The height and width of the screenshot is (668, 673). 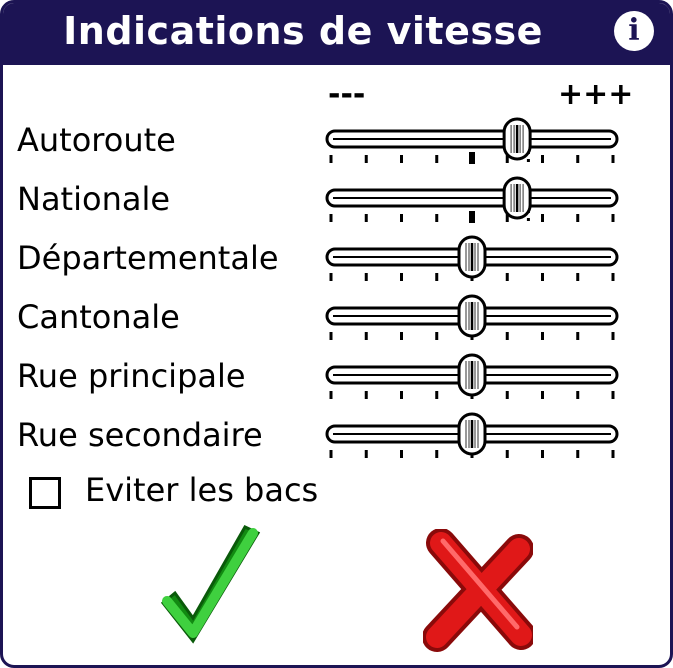 I want to click on slider-row: Rue secondaire, so click(x=336, y=439).